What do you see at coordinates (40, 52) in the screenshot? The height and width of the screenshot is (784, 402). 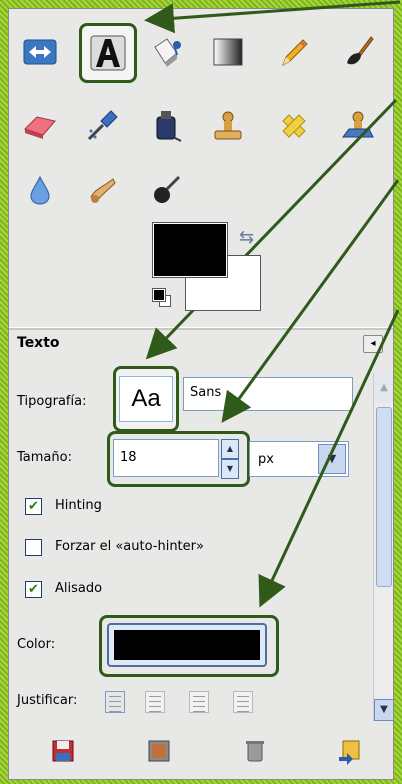 I see `align-tool-icon` at bounding box center [40, 52].